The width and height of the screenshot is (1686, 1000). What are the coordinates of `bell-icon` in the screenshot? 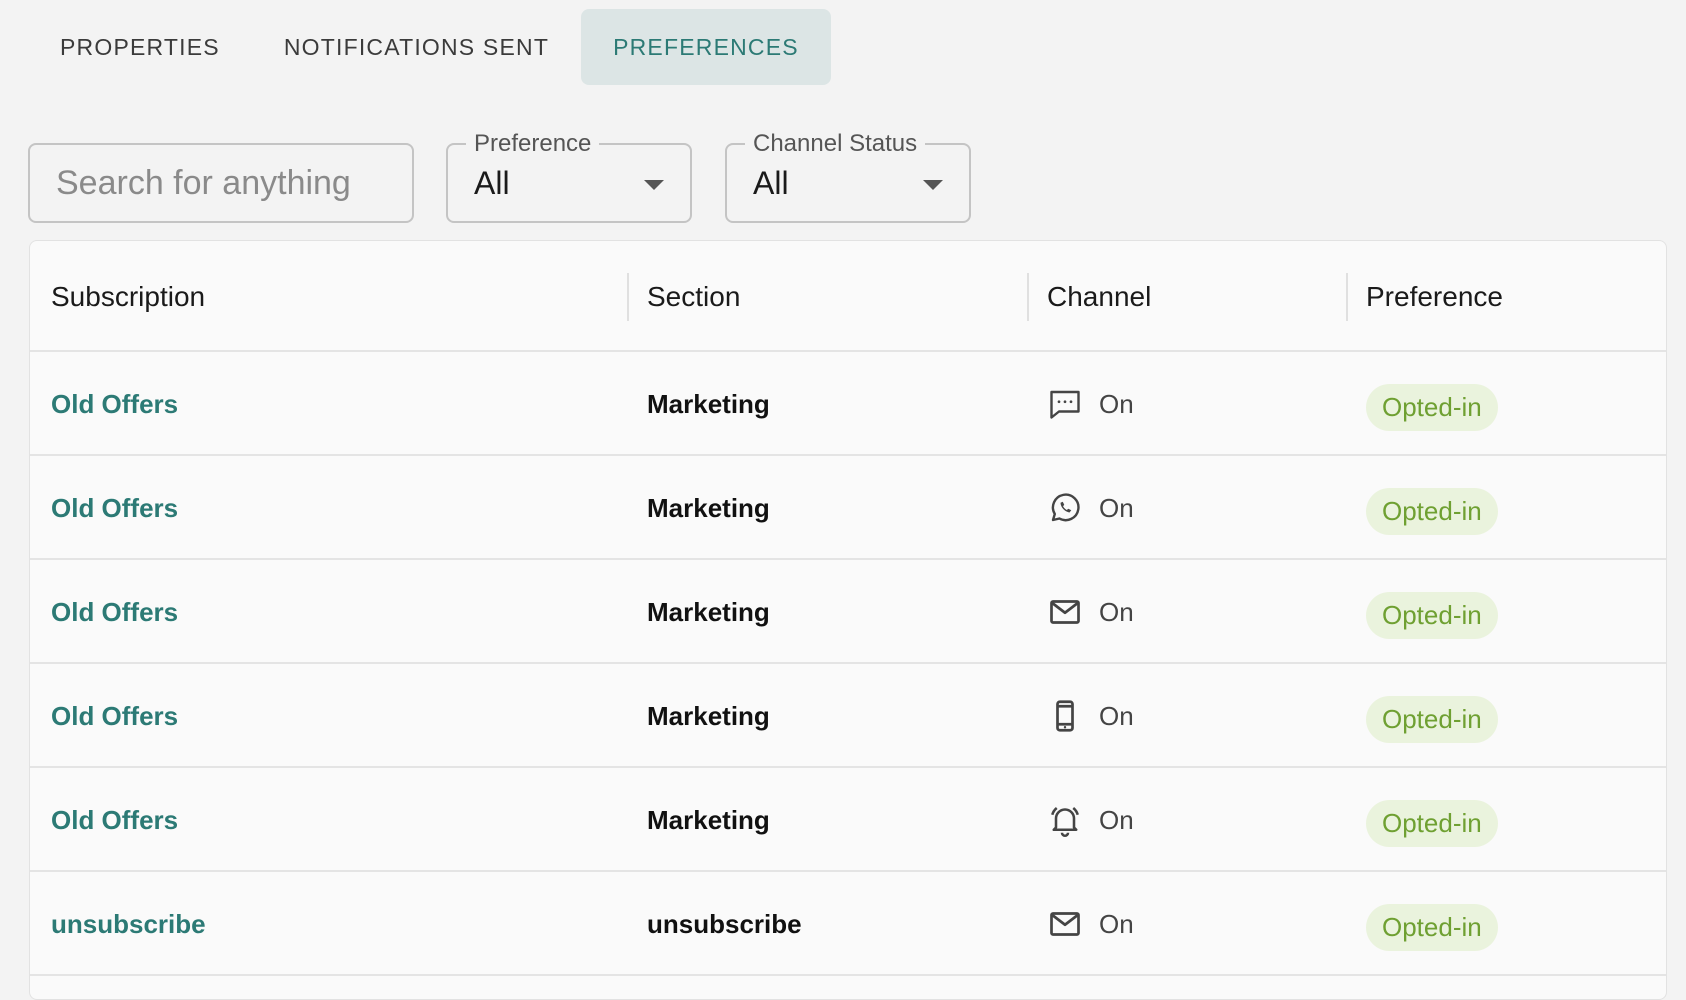 It's located at (1065, 822).